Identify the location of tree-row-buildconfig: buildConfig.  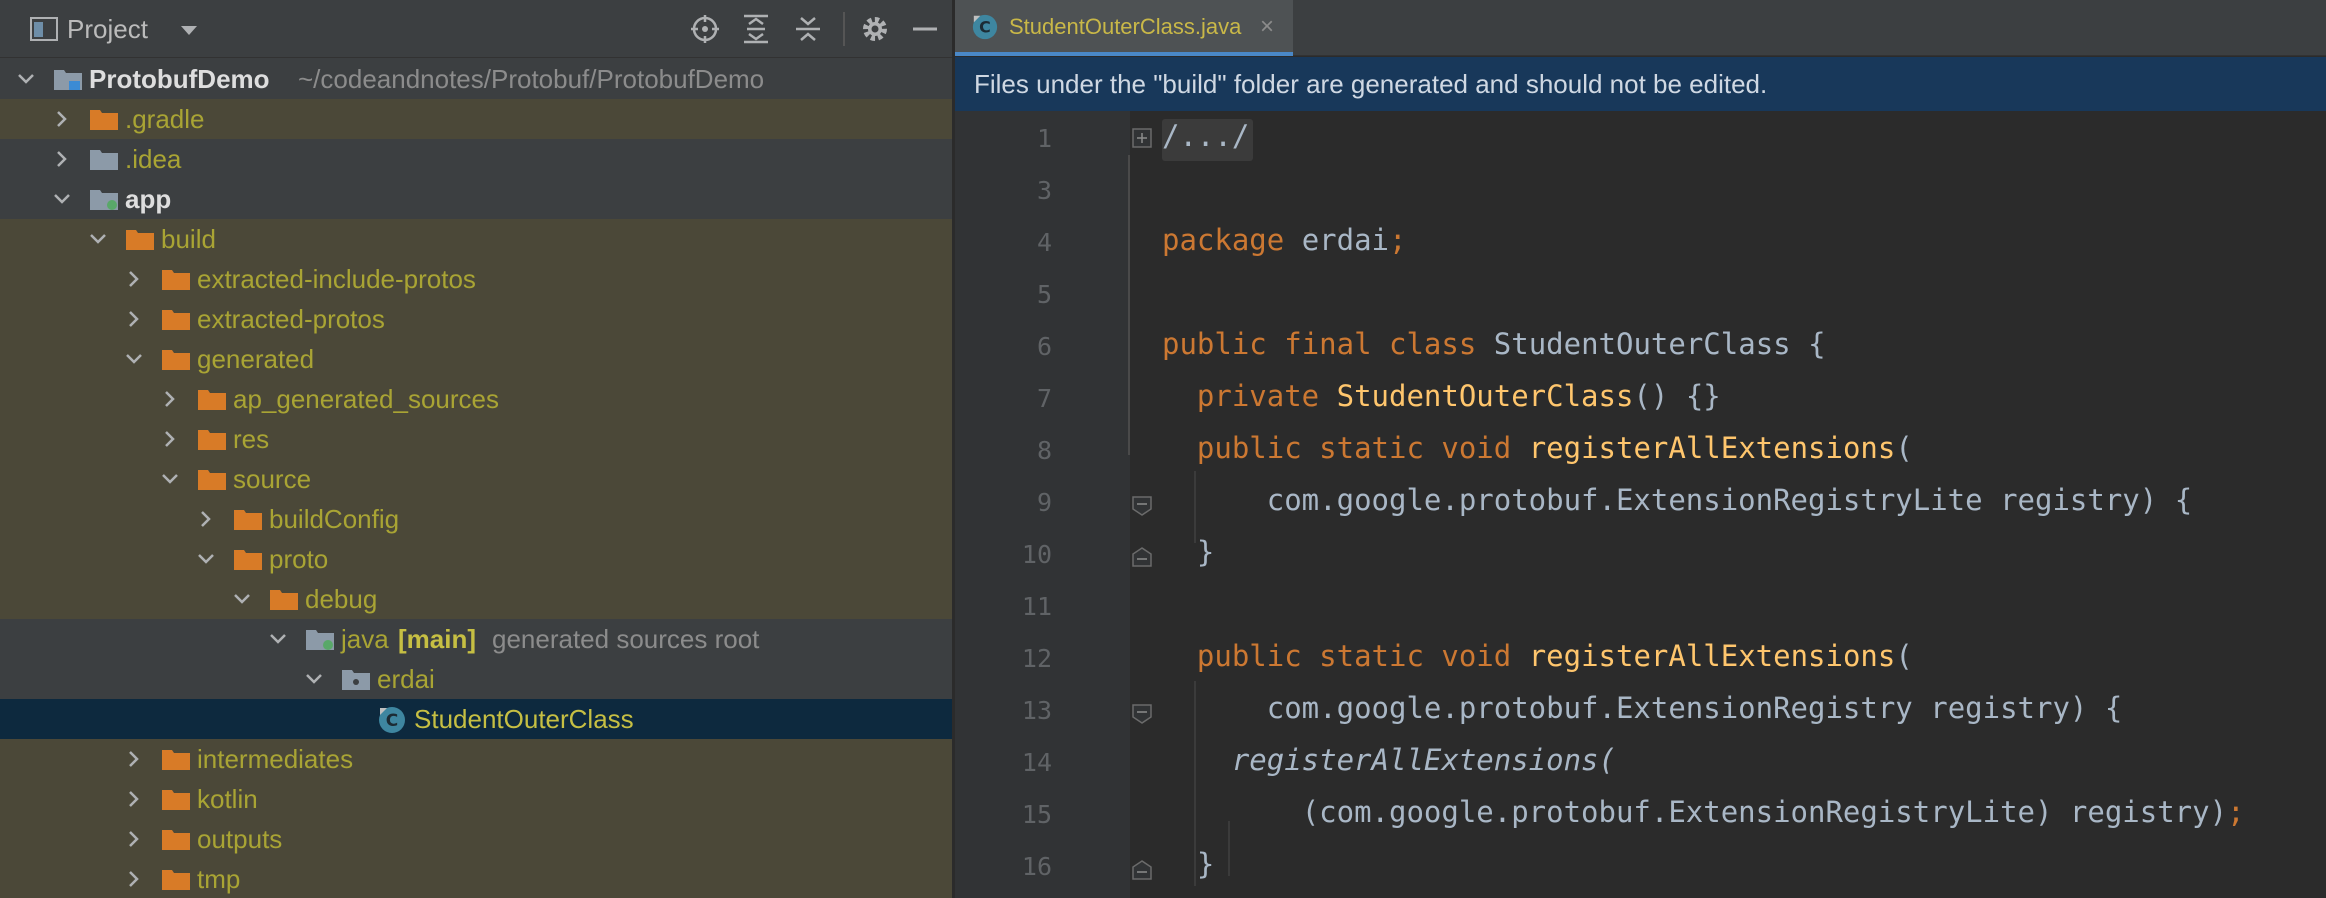
(476, 519).